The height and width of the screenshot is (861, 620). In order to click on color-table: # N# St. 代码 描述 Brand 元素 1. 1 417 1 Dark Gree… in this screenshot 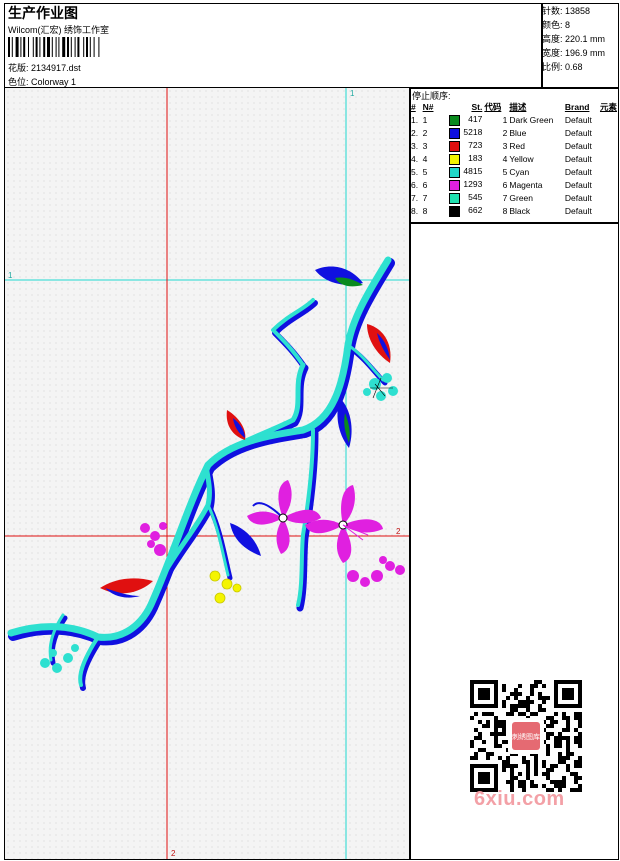, I will do `click(514, 158)`.